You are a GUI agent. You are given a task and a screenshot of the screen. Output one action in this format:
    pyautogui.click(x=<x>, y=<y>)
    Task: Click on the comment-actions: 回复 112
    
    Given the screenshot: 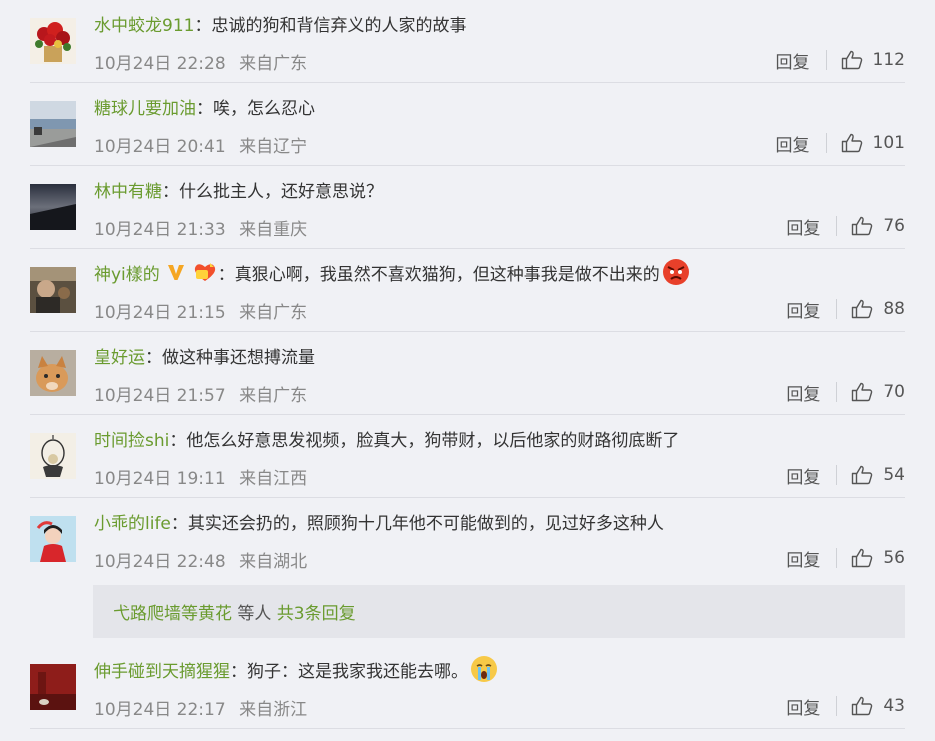 What is the action you would take?
    pyautogui.click(x=840, y=60)
    